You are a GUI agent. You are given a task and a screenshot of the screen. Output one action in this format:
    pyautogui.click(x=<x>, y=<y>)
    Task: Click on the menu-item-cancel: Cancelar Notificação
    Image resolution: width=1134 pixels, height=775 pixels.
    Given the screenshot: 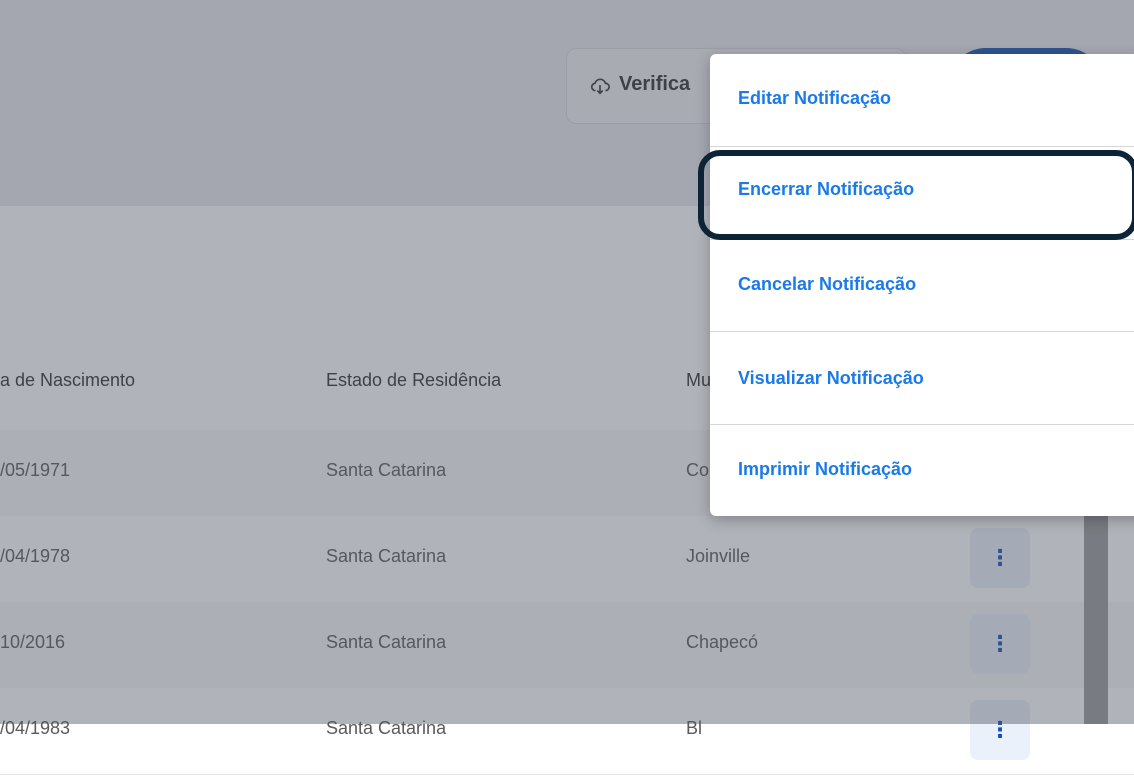 What is the action you would take?
    pyautogui.click(x=922, y=286)
    